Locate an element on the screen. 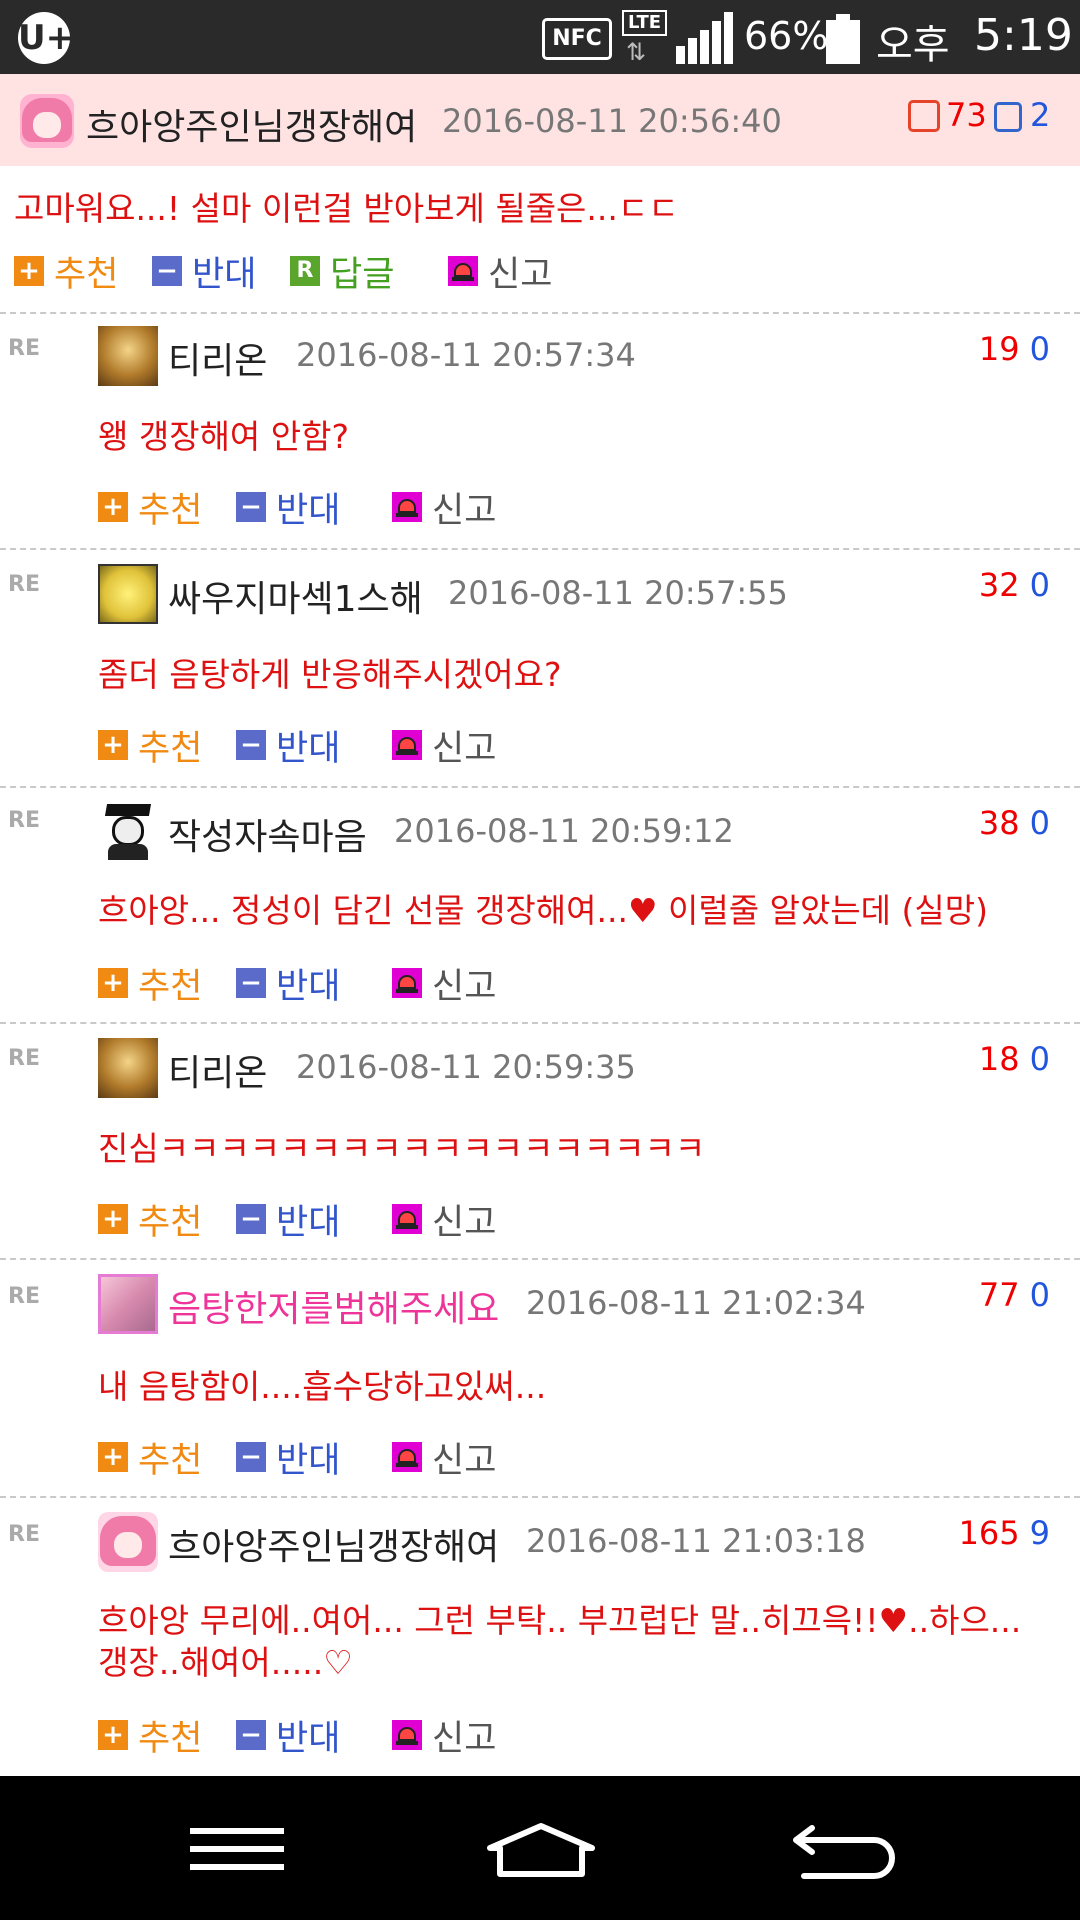 The height and width of the screenshot is (1920, 1080). comment-text: 좀더 음탕하게 반응해주시겠어요? is located at coordinates (330, 674).